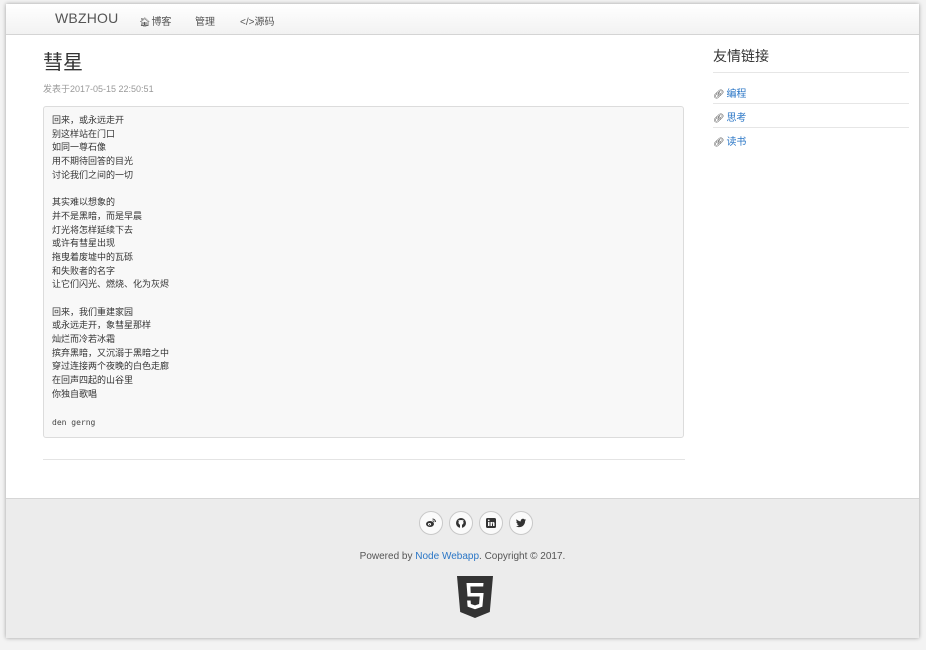 Image resolution: width=926 pixels, height=650 pixels. I want to click on poem-line: 和失败者的名字, so click(84, 270).